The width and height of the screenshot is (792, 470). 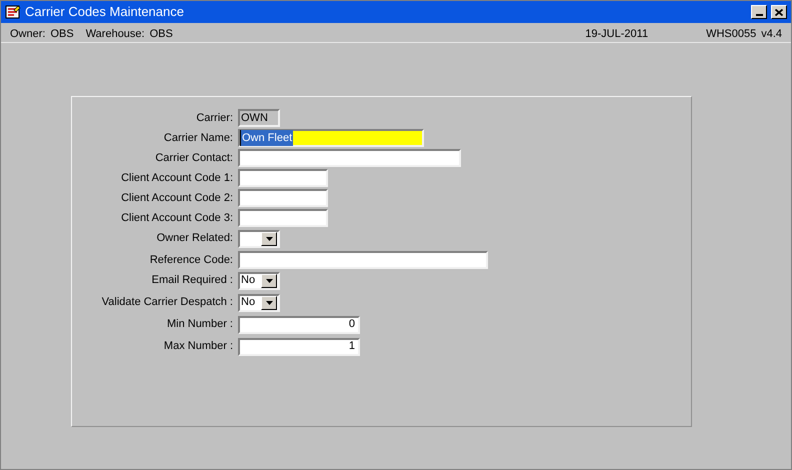 I want to click on field-value: Own Fleet, so click(x=267, y=138).